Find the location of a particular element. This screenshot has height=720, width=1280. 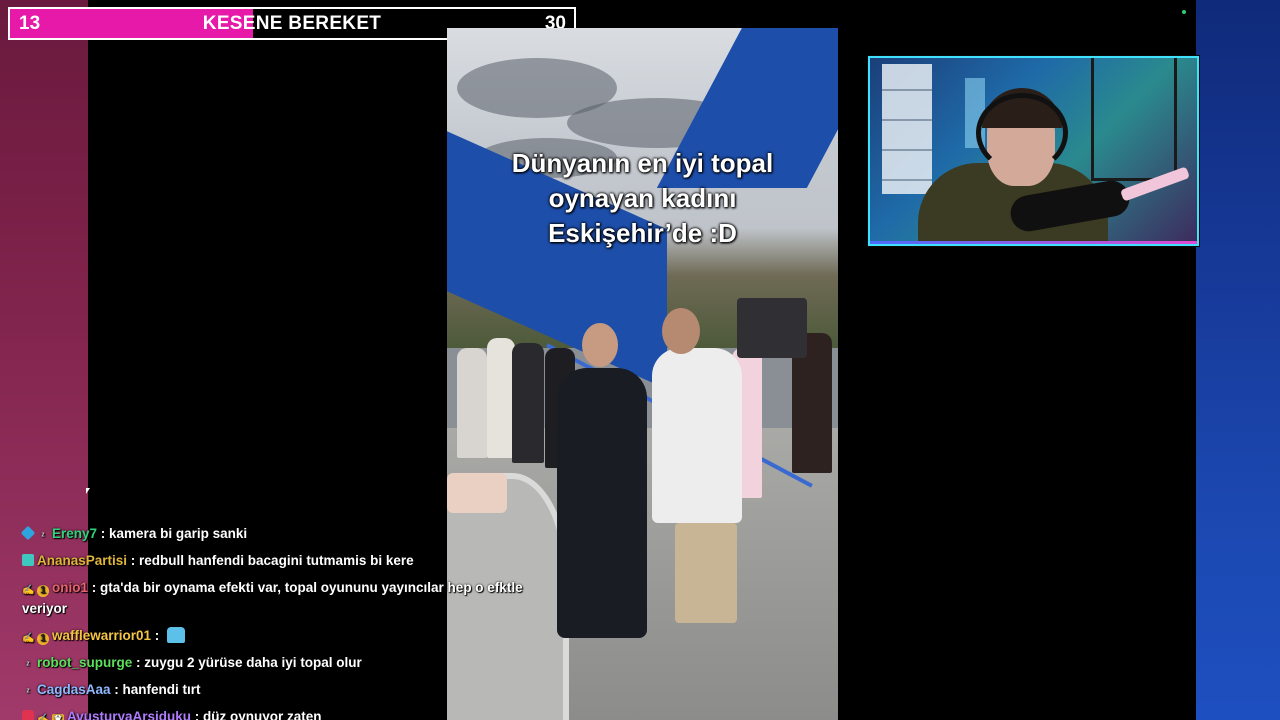

webcam-bookshelf is located at coordinates (907, 129).